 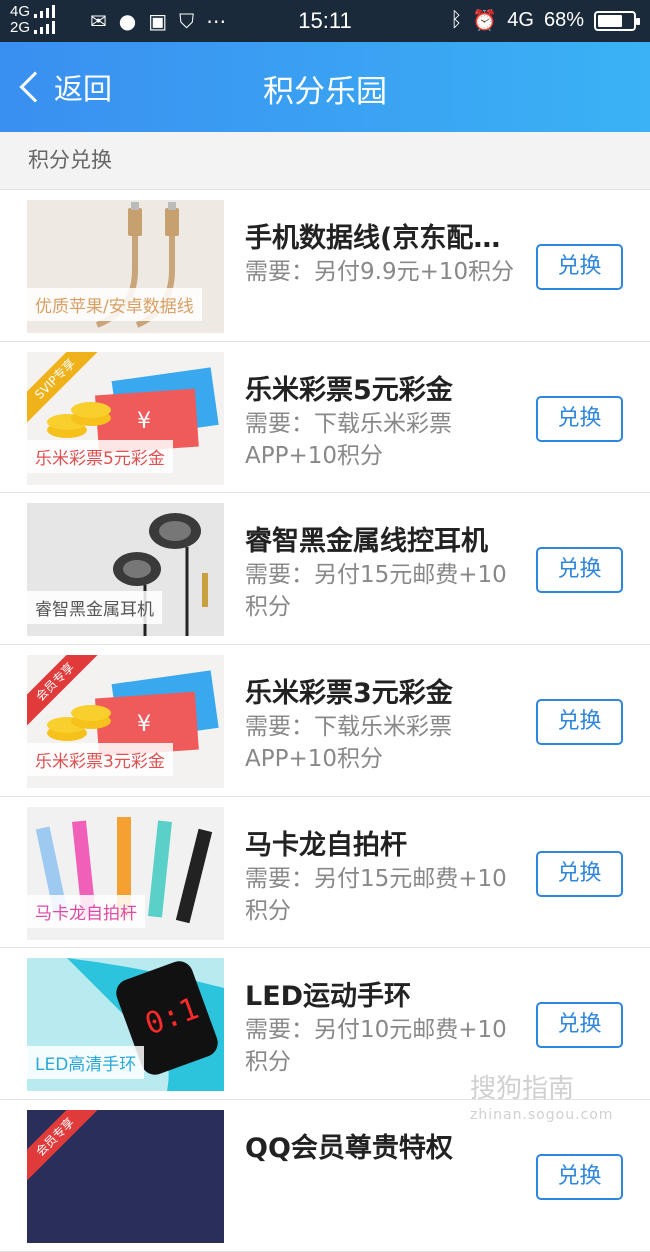 I want to click on product-caption: 优质苹果/安卓数据线, so click(x=114, y=304).